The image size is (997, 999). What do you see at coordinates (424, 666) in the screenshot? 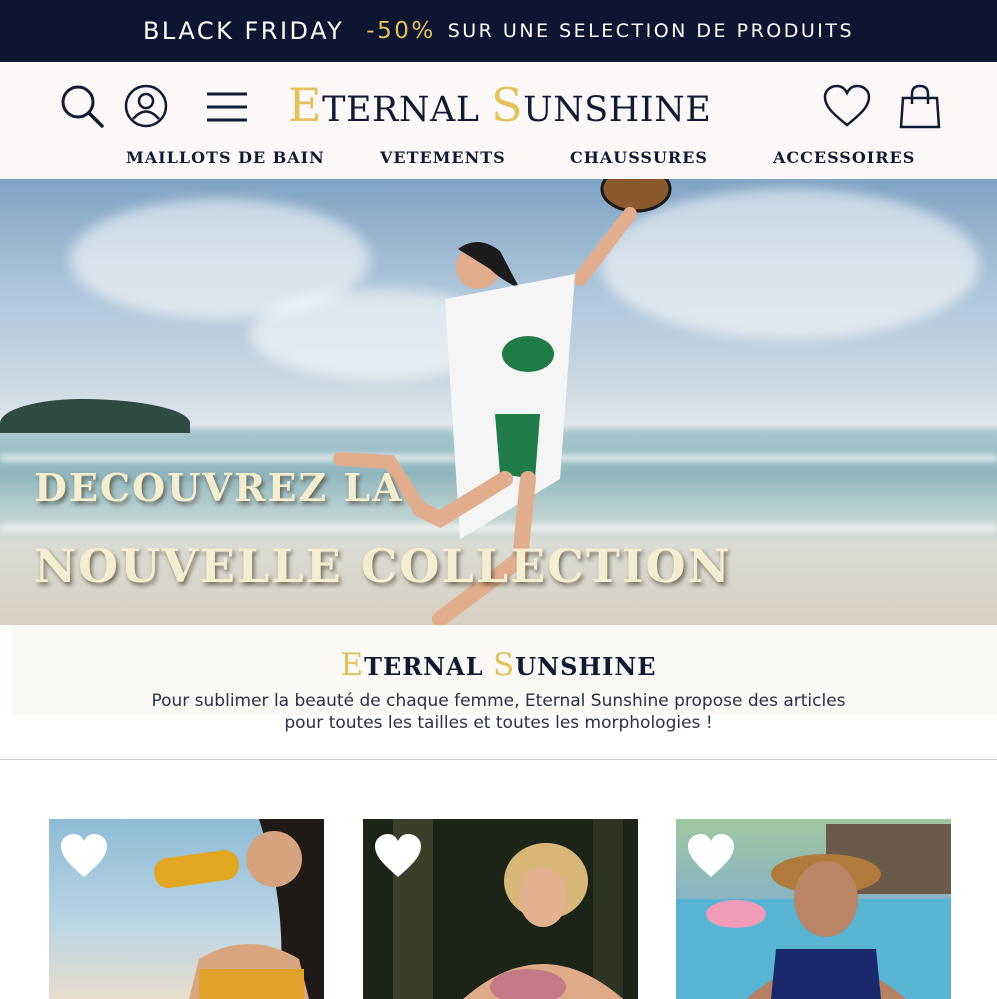
I see `brand-e-rest: TERNAL` at bounding box center [424, 666].